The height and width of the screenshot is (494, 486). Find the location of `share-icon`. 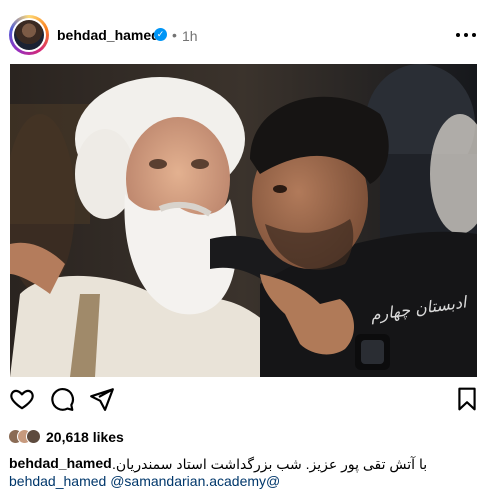

share-icon is located at coordinates (102, 399).